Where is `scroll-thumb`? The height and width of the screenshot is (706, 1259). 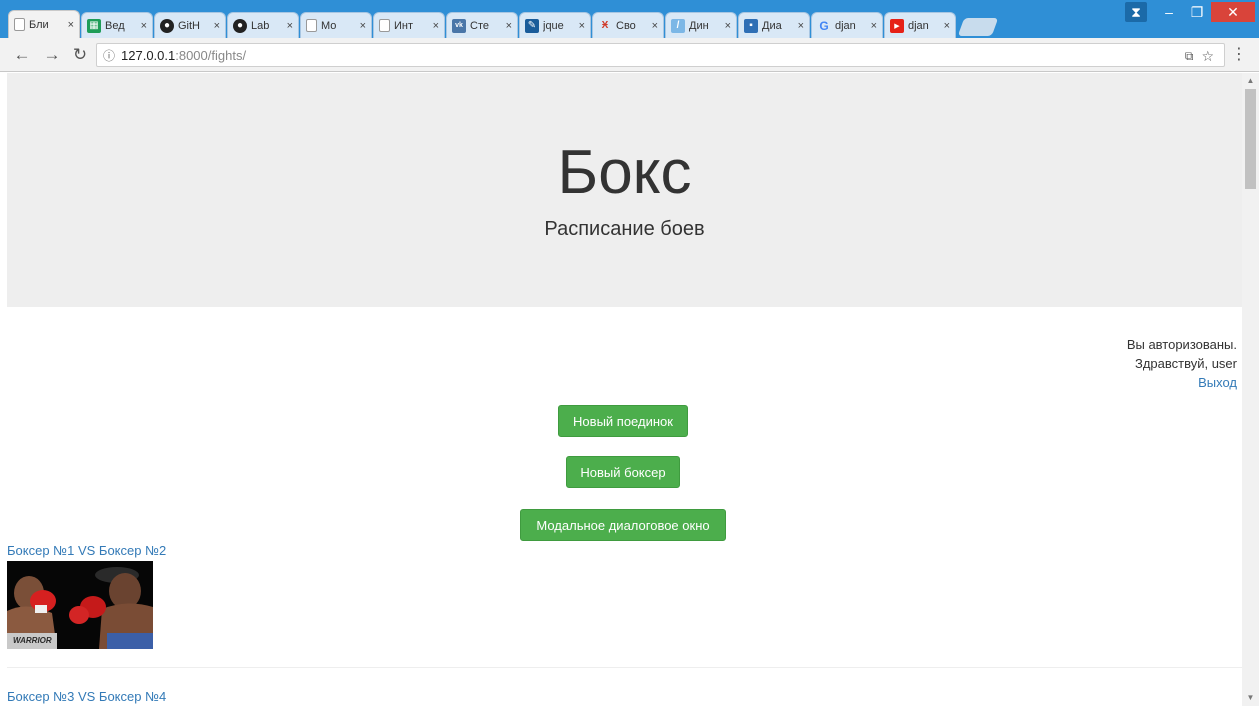 scroll-thumb is located at coordinates (1250, 139).